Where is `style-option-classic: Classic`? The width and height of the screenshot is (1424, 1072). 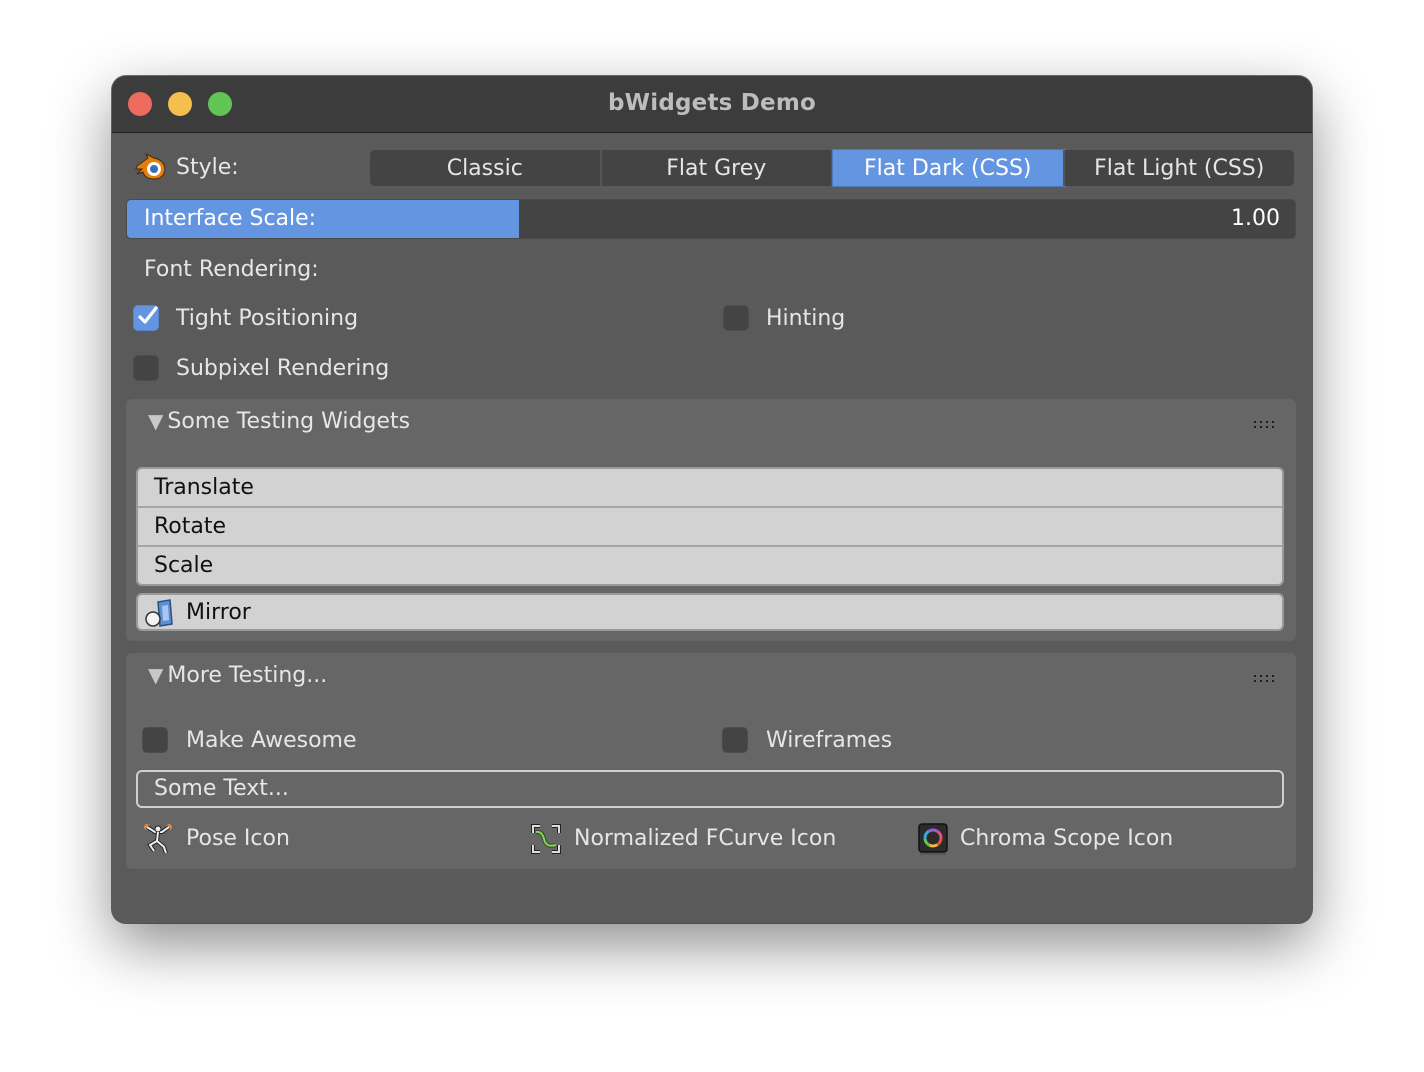
style-option-classic: Classic is located at coordinates (486, 168).